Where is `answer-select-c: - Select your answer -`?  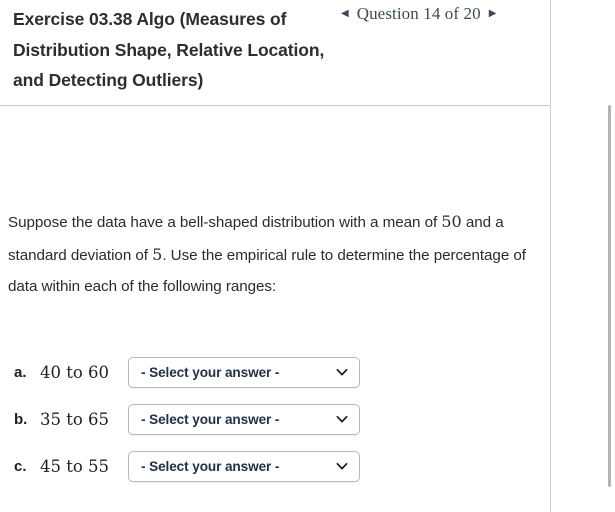 answer-select-c: - Select your answer - is located at coordinates (244, 466).